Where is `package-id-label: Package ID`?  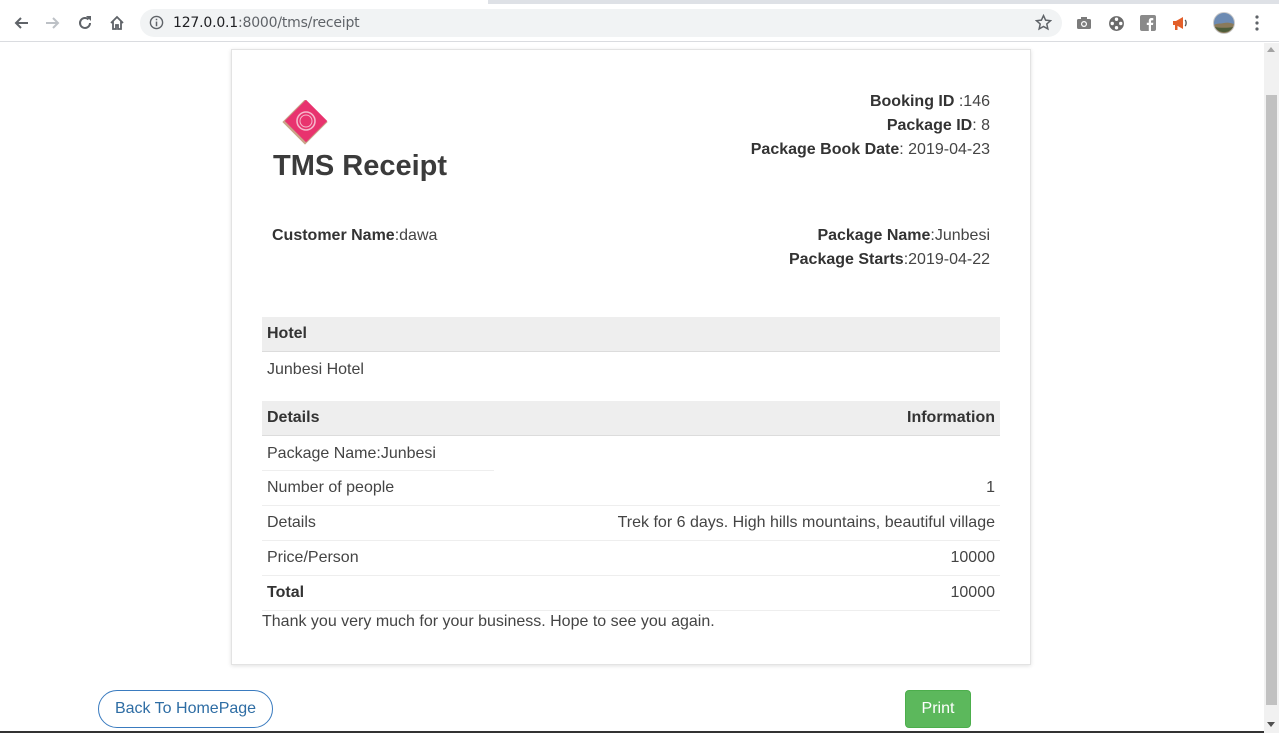
package-id-label: Package ID is located at coordinates (929, 125).